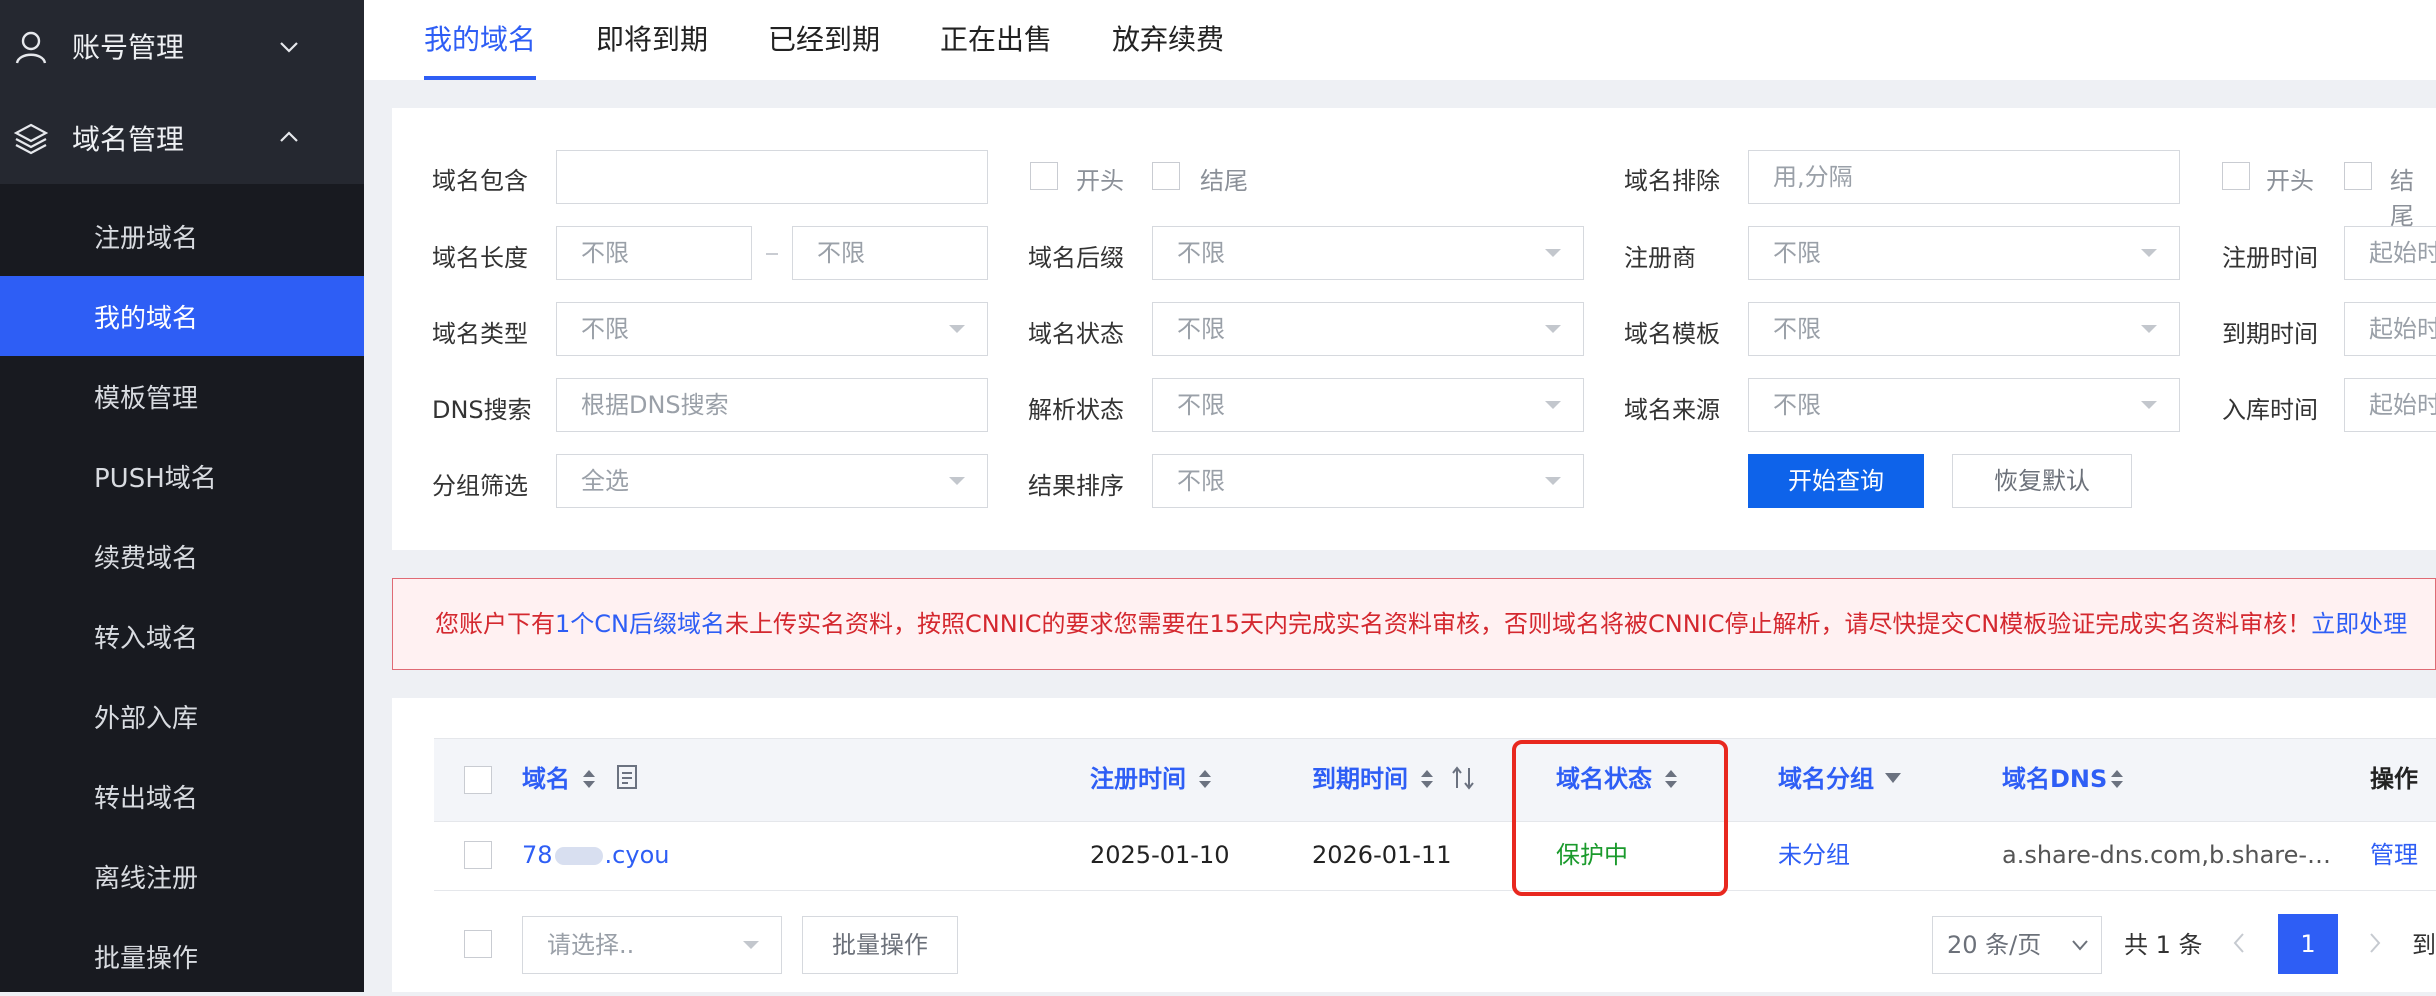 Image resolution: width=2436 pixels, height=996 pixels. Describe the element at coordinates (1368, 481) in the screenshot. I see `sort-select: 不限` at that location.